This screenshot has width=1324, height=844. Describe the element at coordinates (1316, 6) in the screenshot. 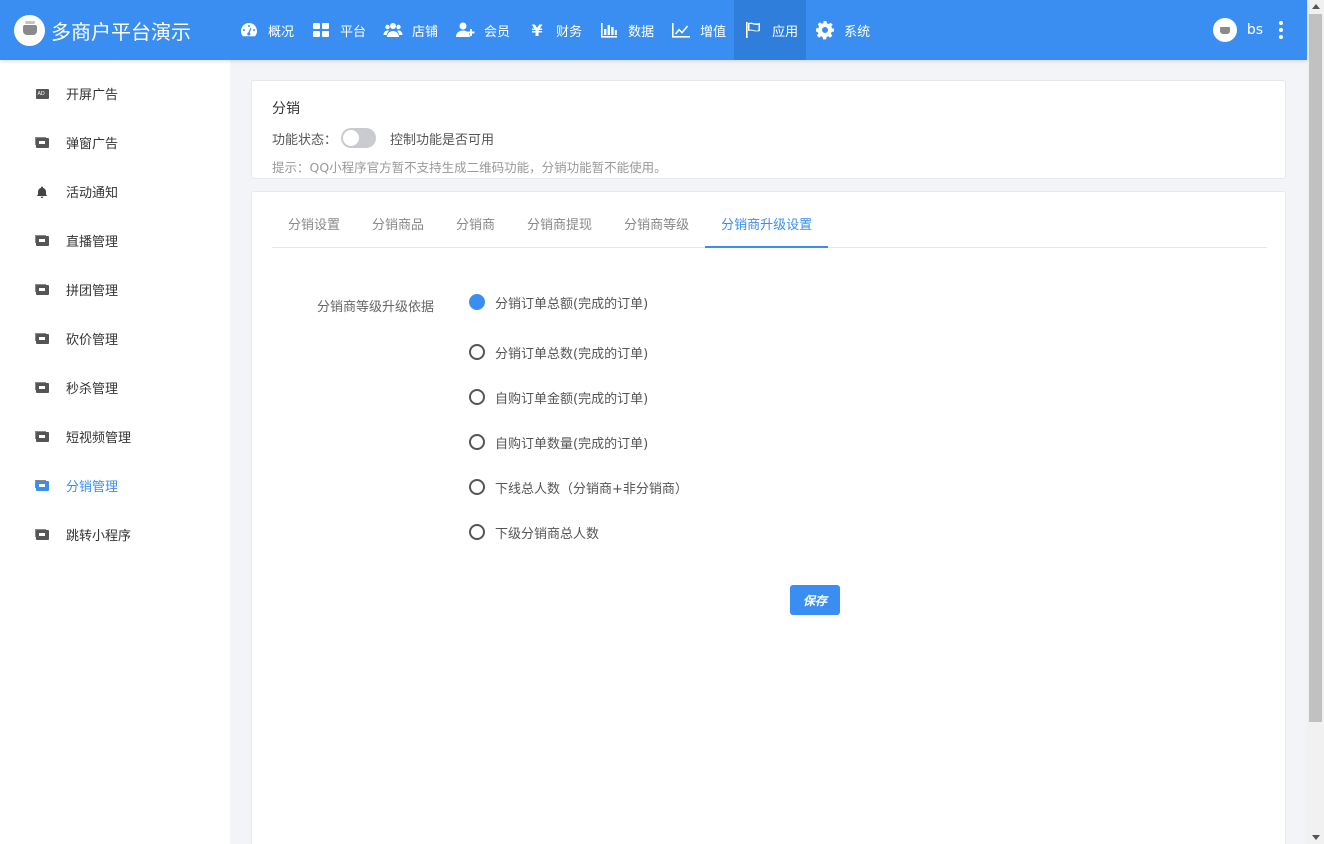

I see `scroll-up-arrow-icon` at that location.